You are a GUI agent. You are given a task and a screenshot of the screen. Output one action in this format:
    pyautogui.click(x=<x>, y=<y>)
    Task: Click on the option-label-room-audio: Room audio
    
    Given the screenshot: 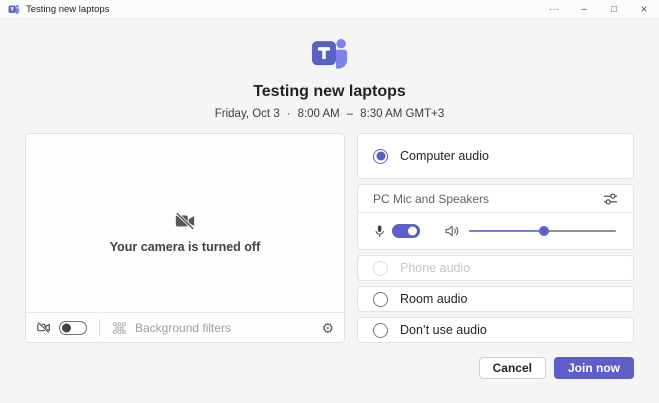 What is the action you would take?
    pyautogui.click(x=434, y=299)
    